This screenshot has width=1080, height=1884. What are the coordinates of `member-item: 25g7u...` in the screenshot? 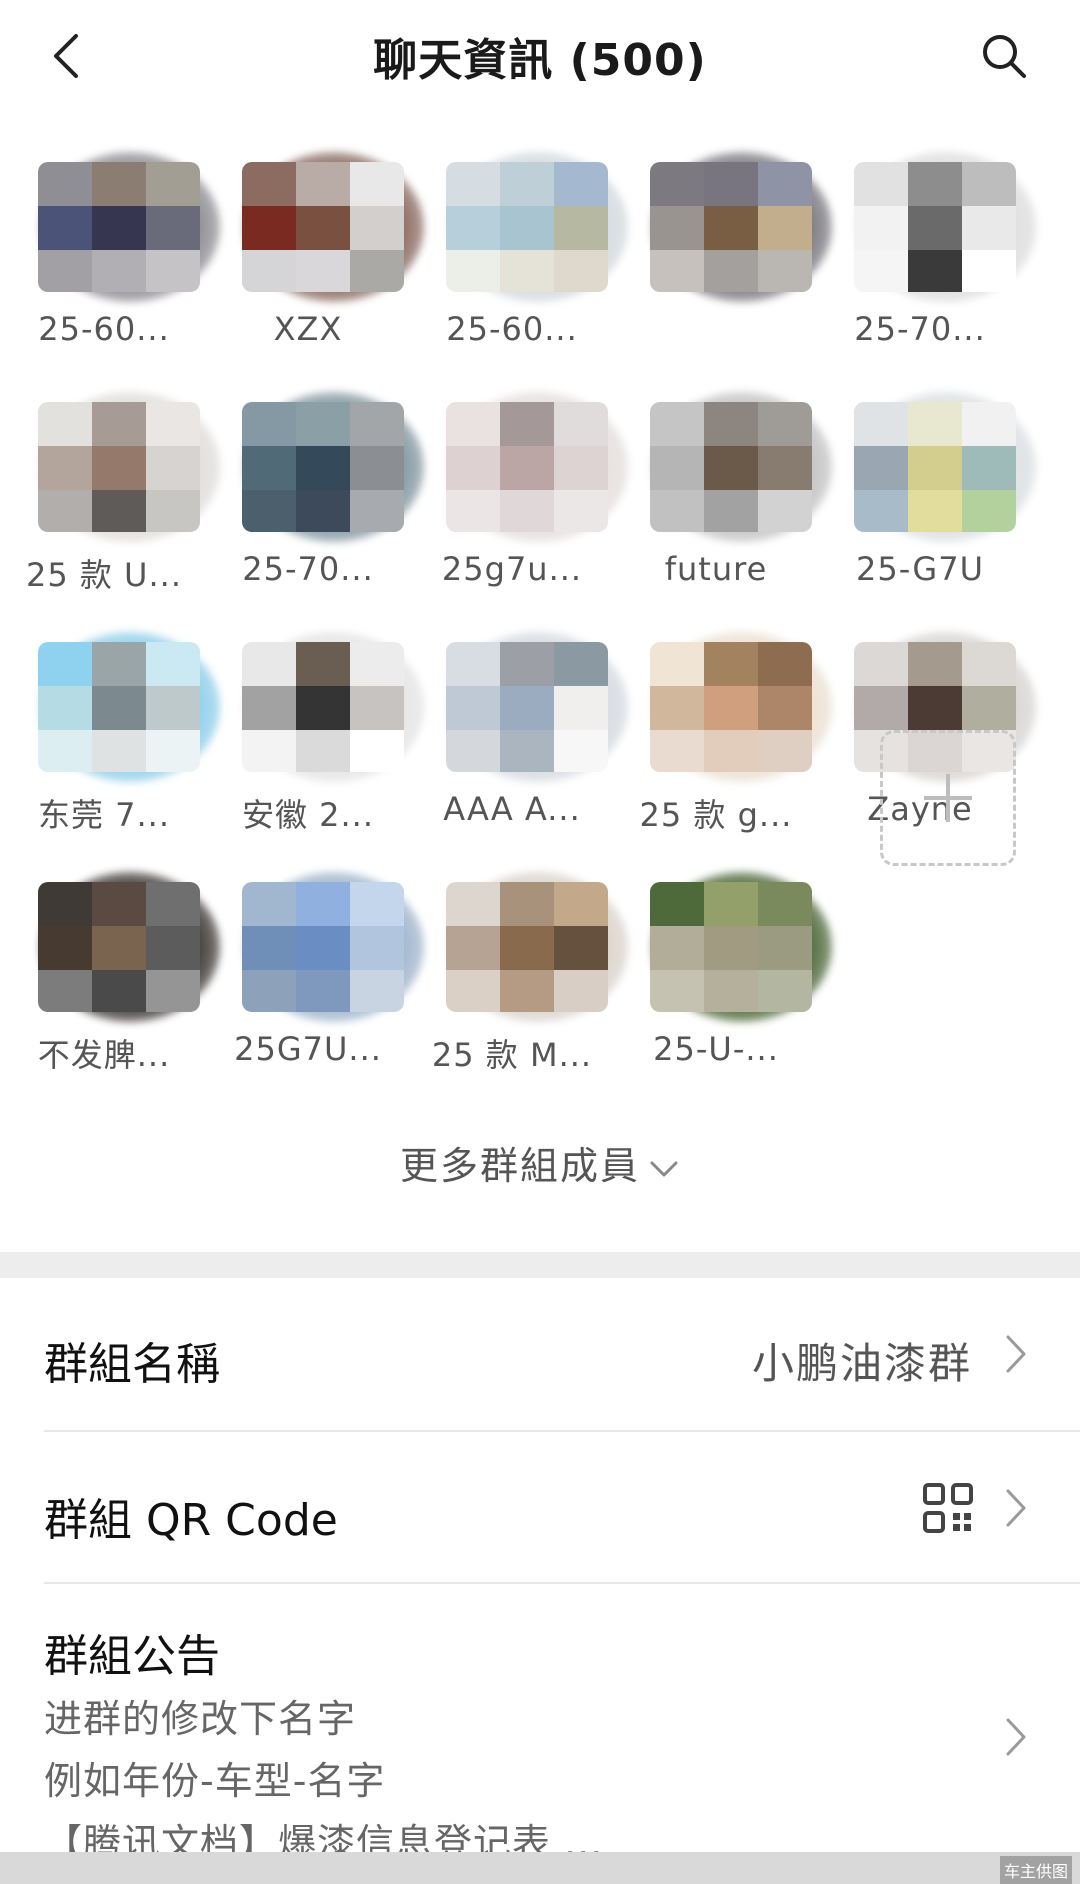 It's located at (518, 495).